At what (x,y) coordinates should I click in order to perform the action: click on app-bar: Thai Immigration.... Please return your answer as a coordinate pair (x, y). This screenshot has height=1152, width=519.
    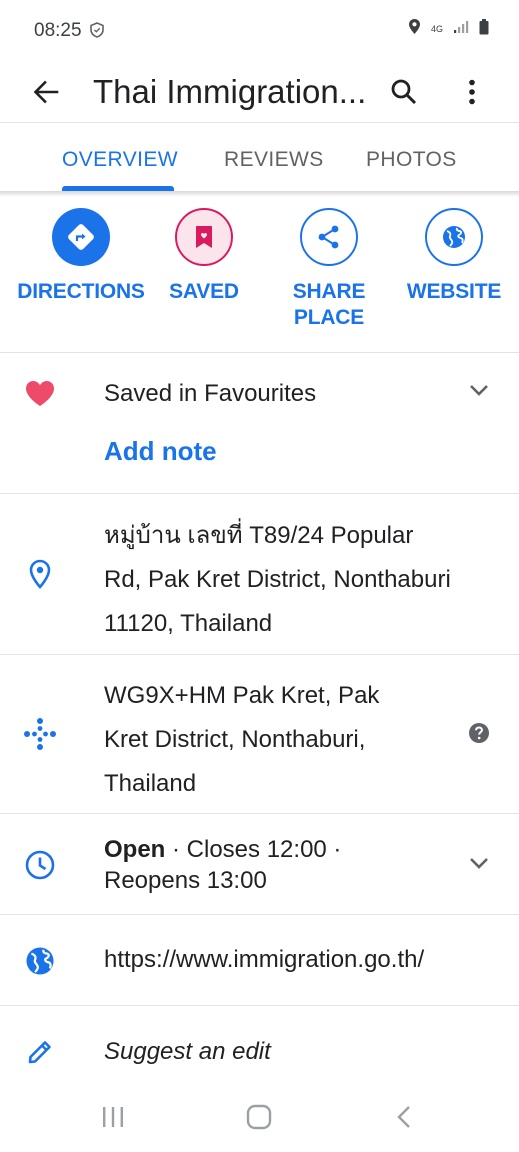
    Looking at the image, I should click on (259, 91).